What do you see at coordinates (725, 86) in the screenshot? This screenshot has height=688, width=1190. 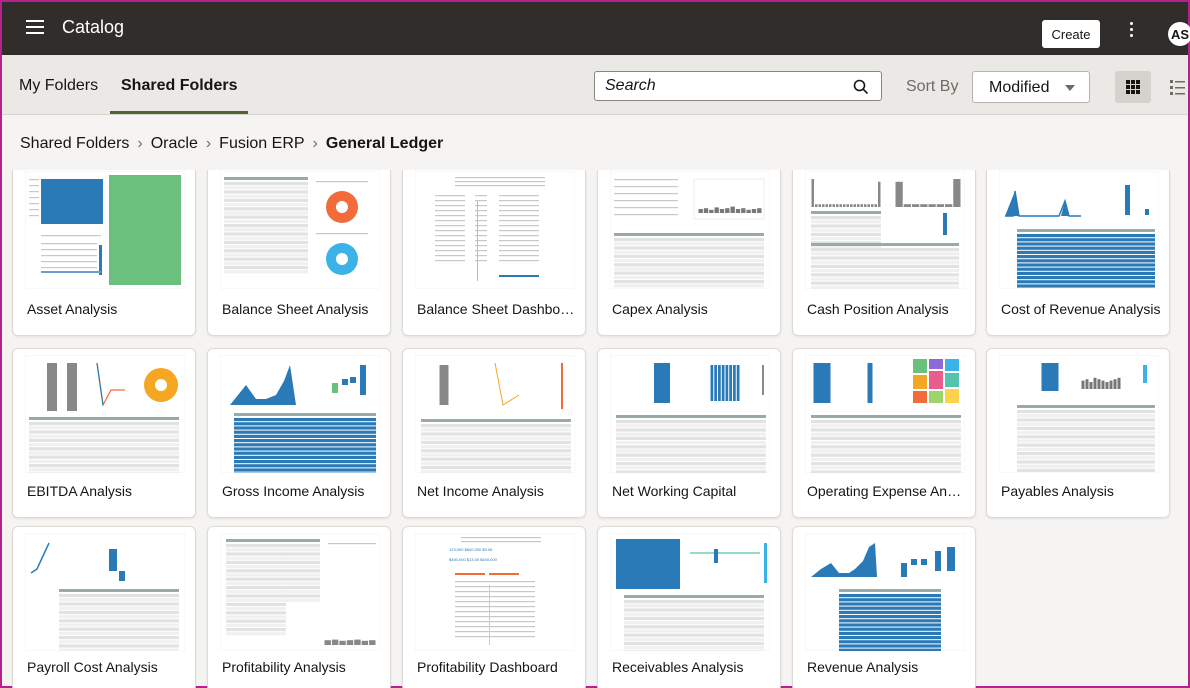 I see `search-input` at bounding box center [725, 86].